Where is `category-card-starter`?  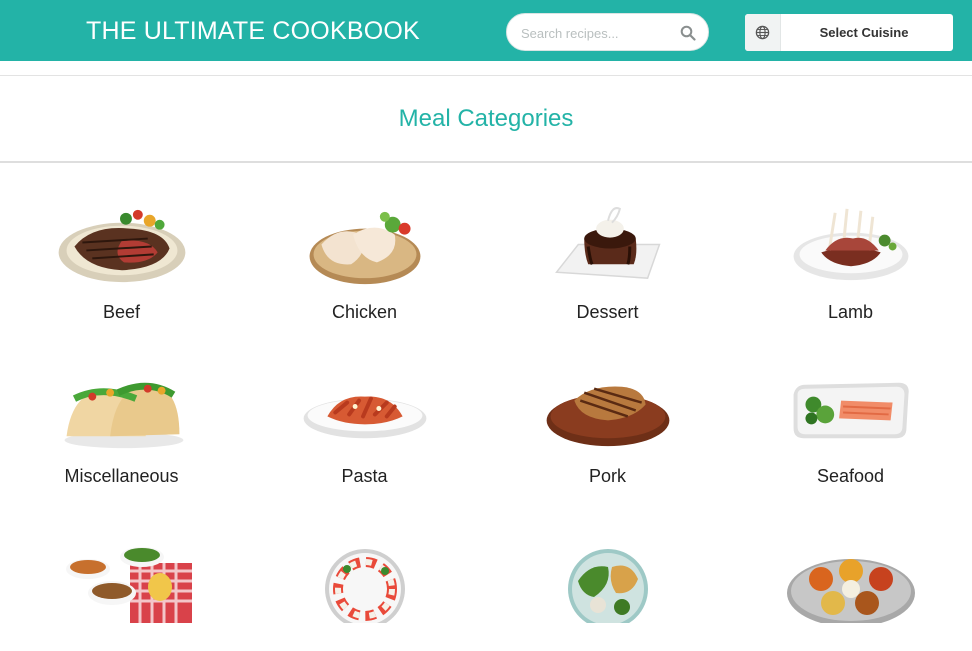 category-card-starter is located at coordinates (364, 571).